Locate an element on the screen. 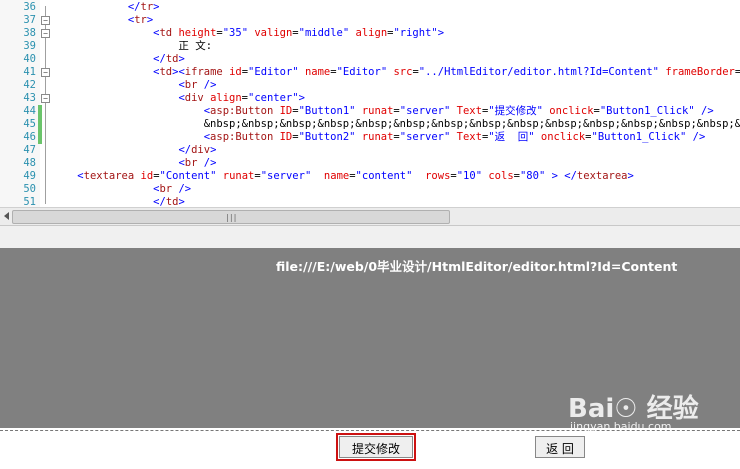 The image size is (740, 469). code-line: 37− <tr> is located at coordinates (370, 20).